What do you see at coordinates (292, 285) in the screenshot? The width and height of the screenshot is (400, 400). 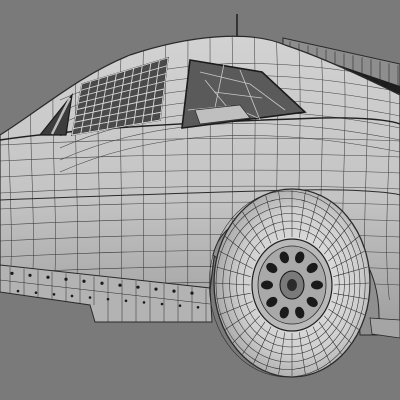 I see `rim` at bounding box center [292, 285].